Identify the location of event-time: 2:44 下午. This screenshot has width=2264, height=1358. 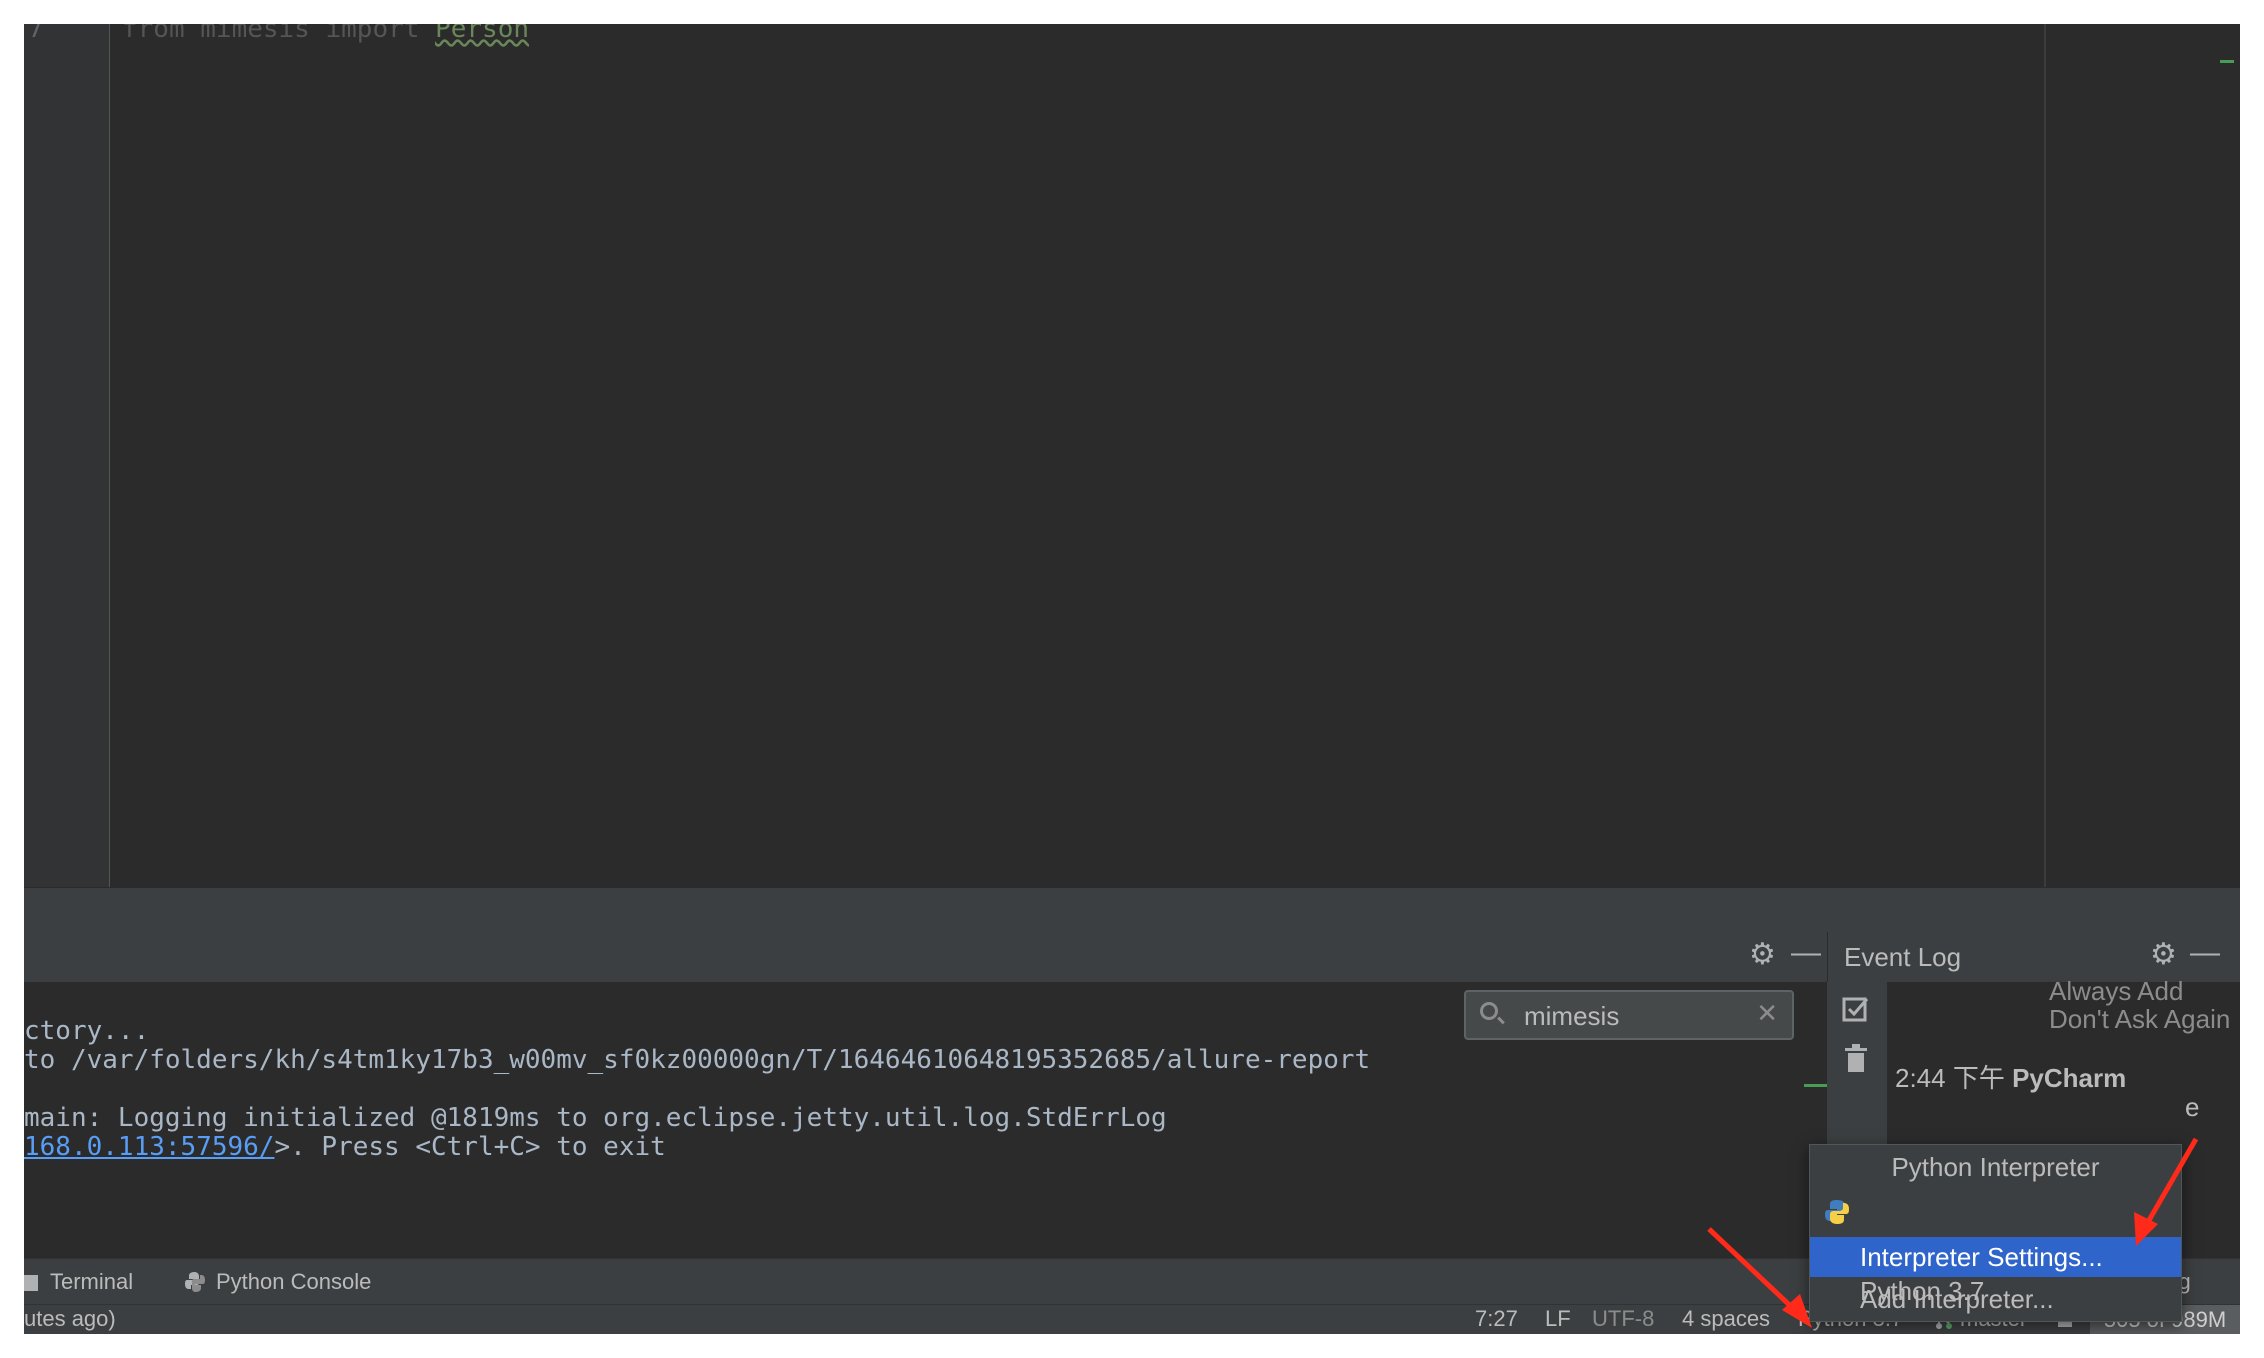
(1950, 1078).